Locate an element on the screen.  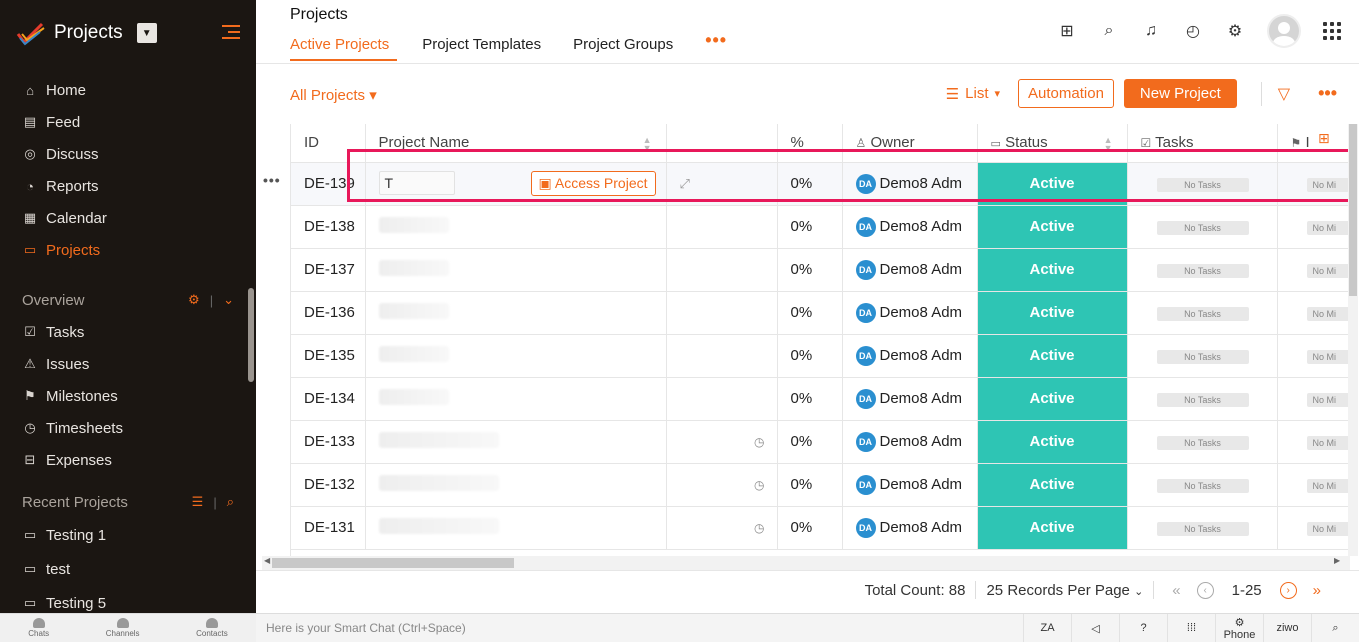
sidebar-item-milestones: ⚑ Milestones is located at coordinates (128, 396).